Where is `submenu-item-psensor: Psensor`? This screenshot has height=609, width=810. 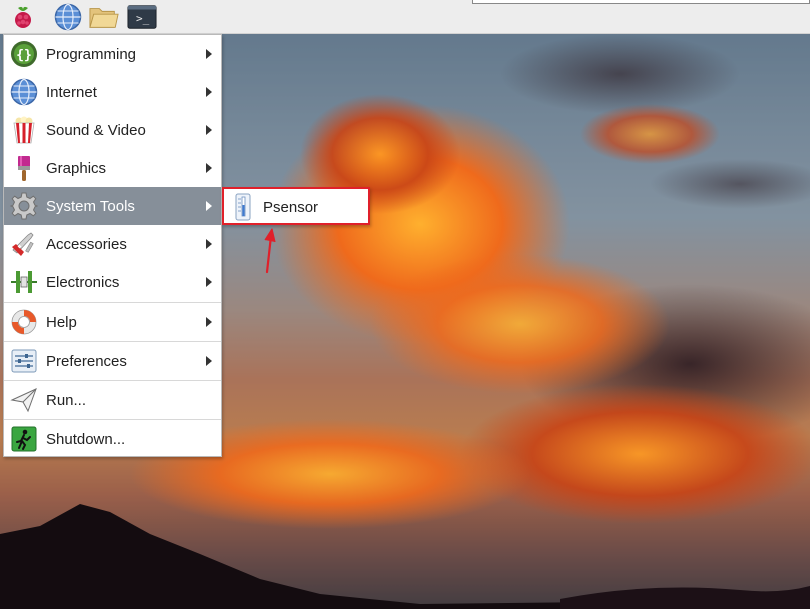 submenu-item-psensor: Psensor is located at coordinates (296, 206).